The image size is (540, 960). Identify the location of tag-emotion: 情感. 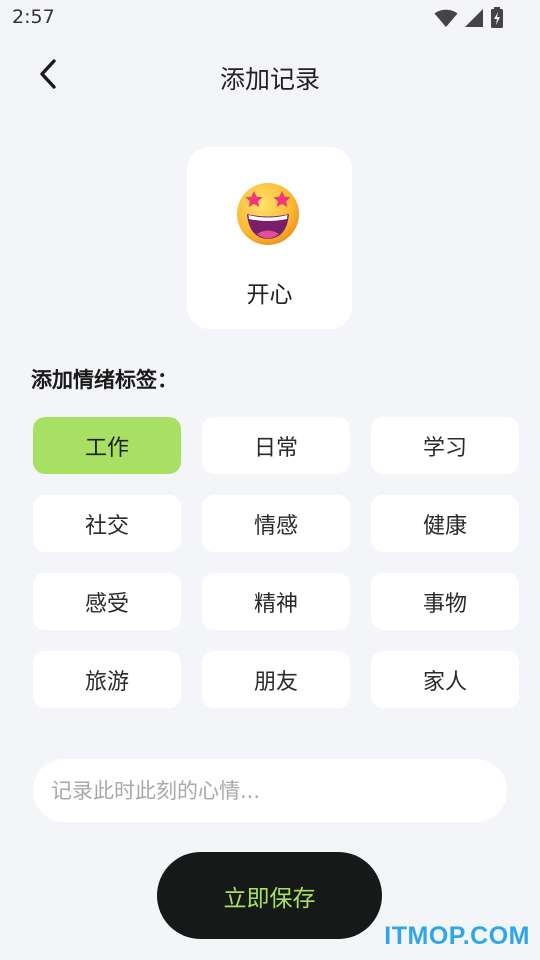
(276, 523).